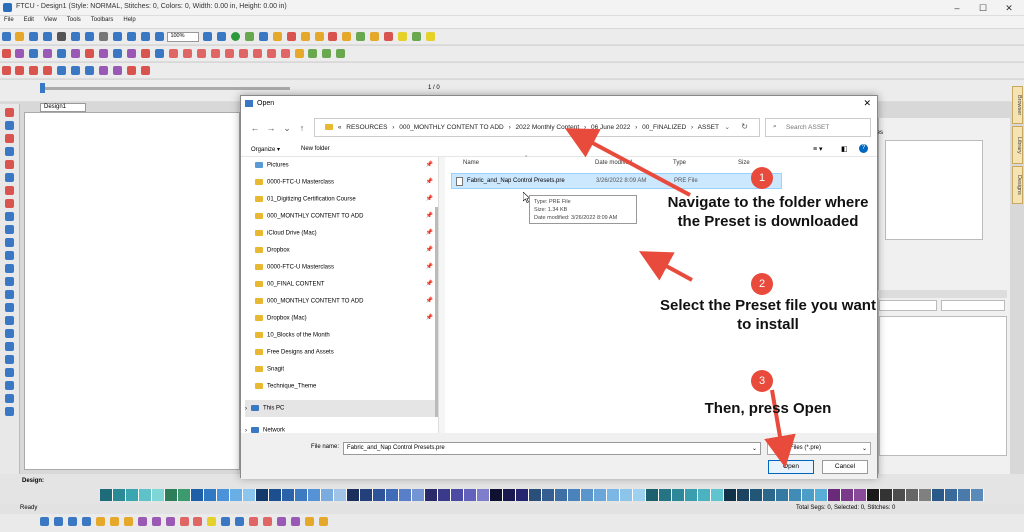 This screenshot has height=532, width=1024. What do you see at coordinates (627, 162) in the screenshot?
I see `arrow-to-address` at bounding box center [627, 162].